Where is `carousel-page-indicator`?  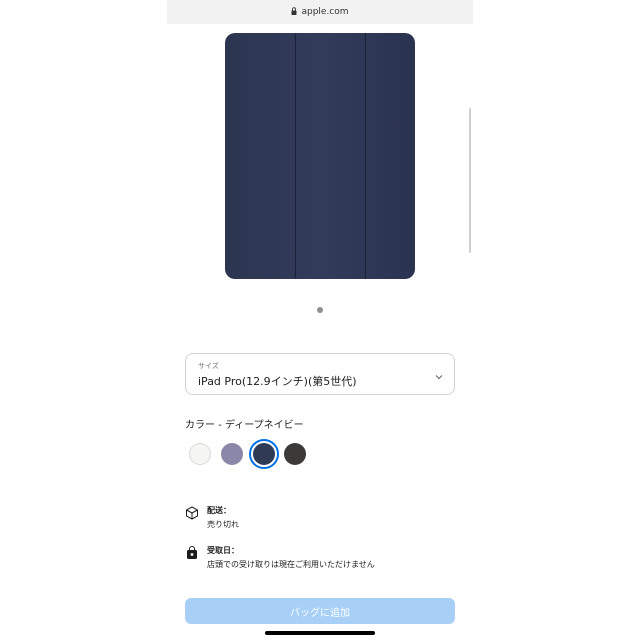 carousel-page-indicator is located at coordinates (320, 310).